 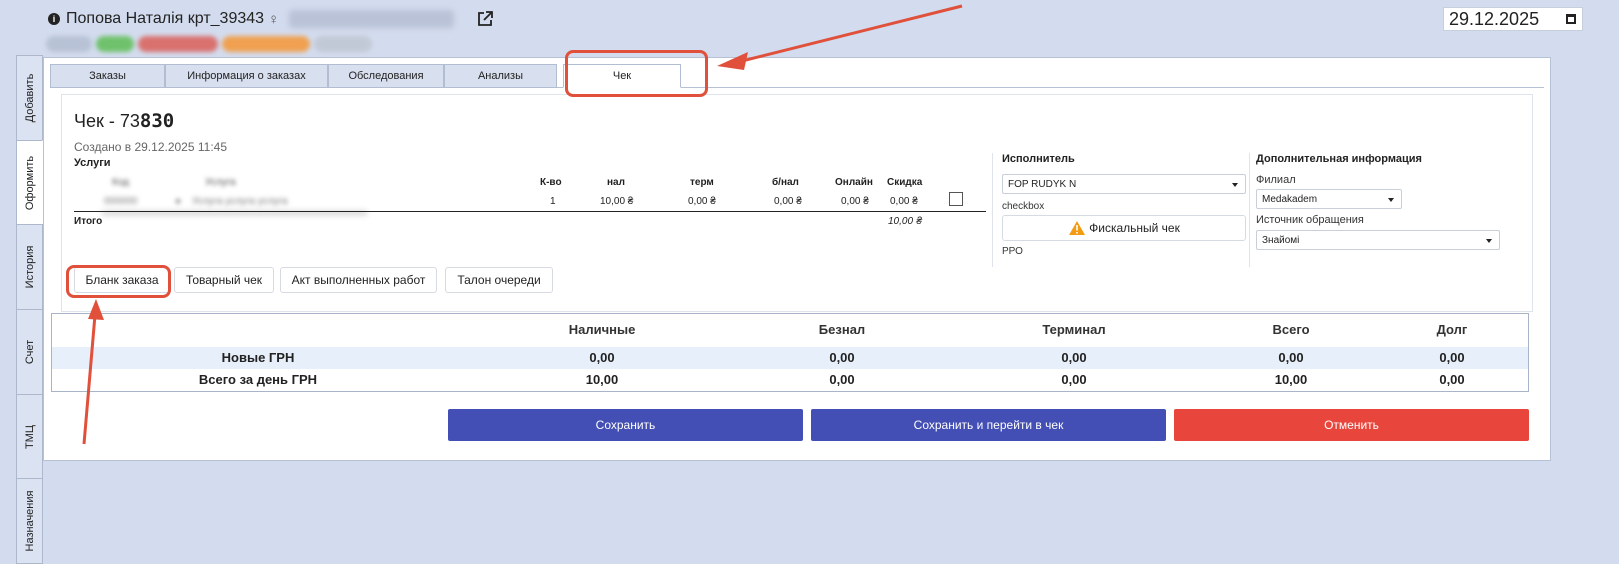 What do you see at coordinates (1329, 199) in the screenshot?
I see `branch-select: Medakadem` at bounding box center [1329, 199].